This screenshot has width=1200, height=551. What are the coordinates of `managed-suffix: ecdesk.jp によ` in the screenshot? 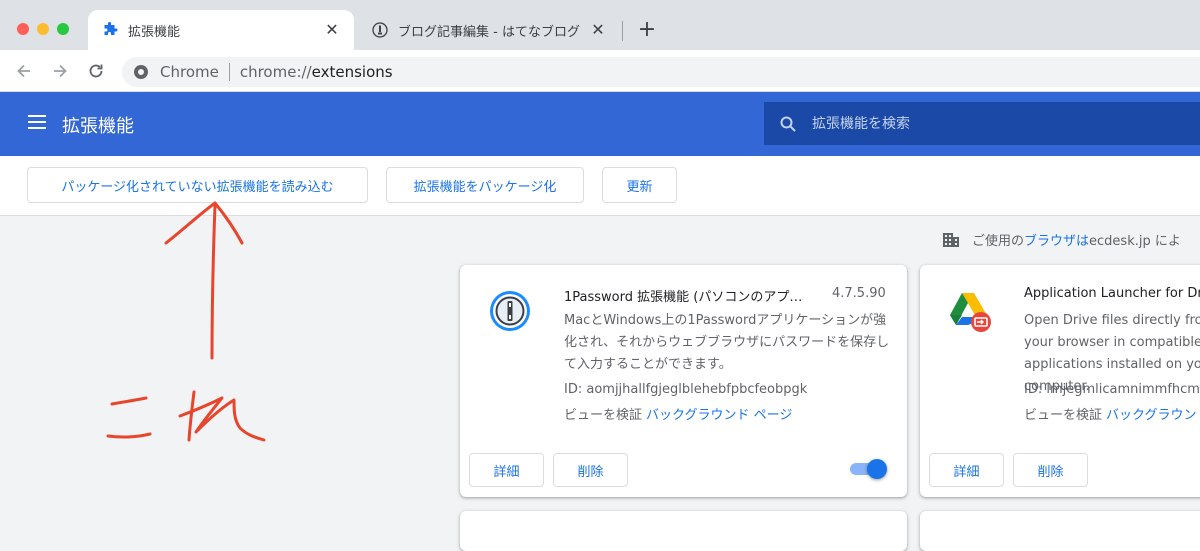 It's located at (1135, 241).